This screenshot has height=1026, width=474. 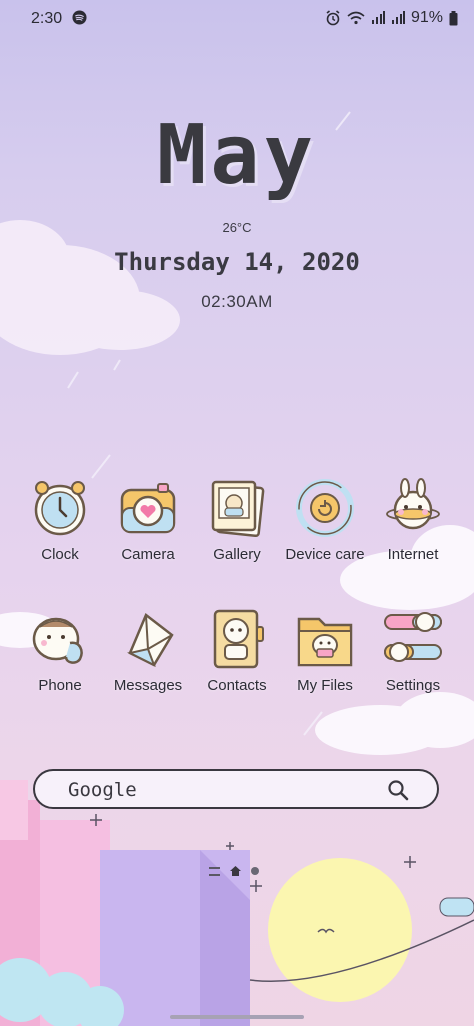 I want to click on app-contacts: Contacts, so click(x=237, y=651).